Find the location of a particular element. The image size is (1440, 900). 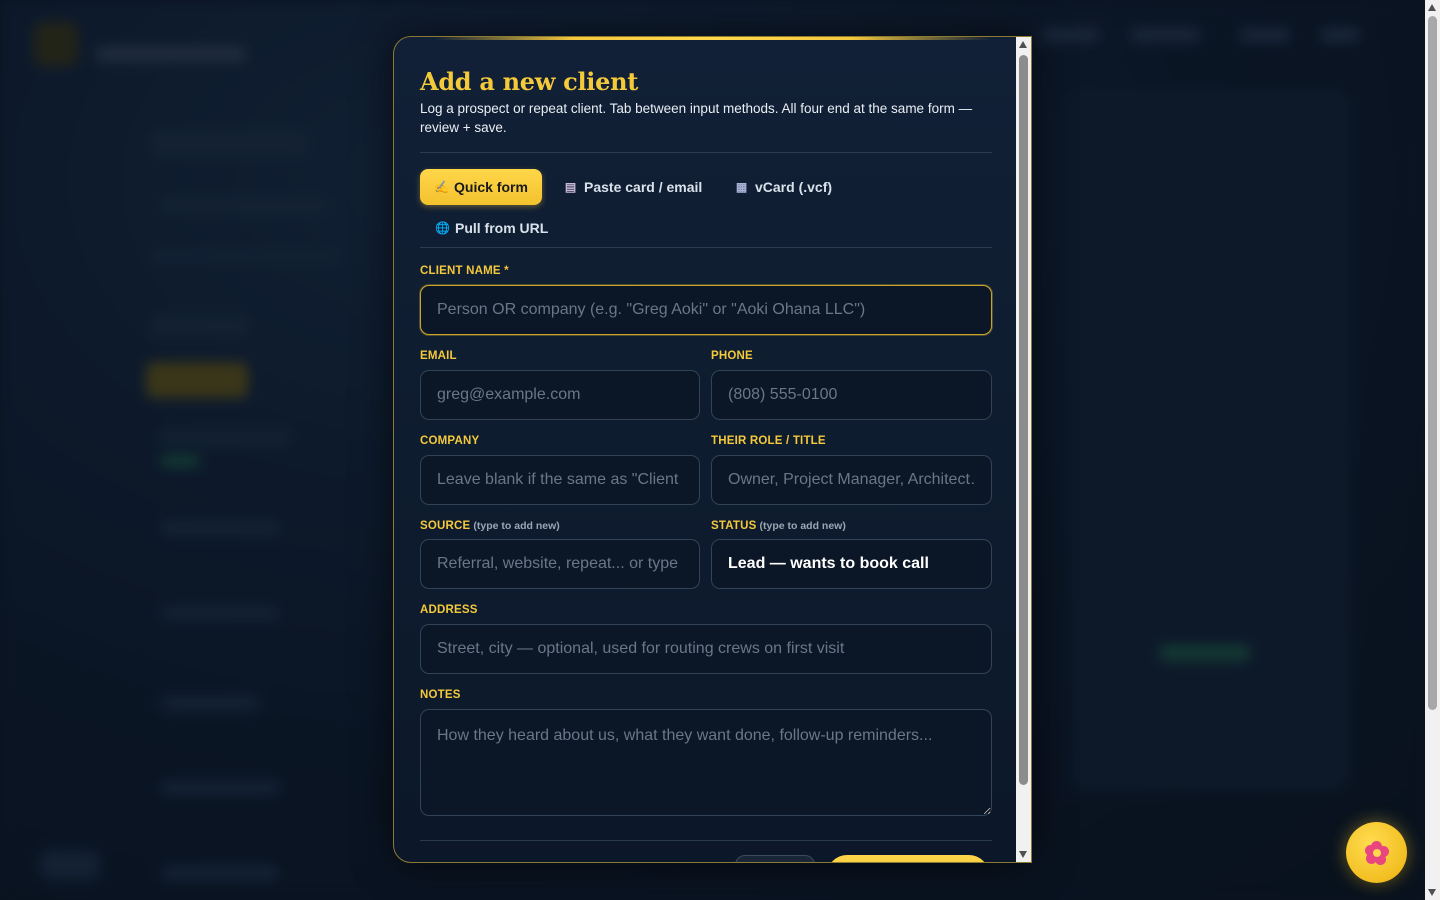

contact-card-icon: ▦ is located at coordinates (741, 187).